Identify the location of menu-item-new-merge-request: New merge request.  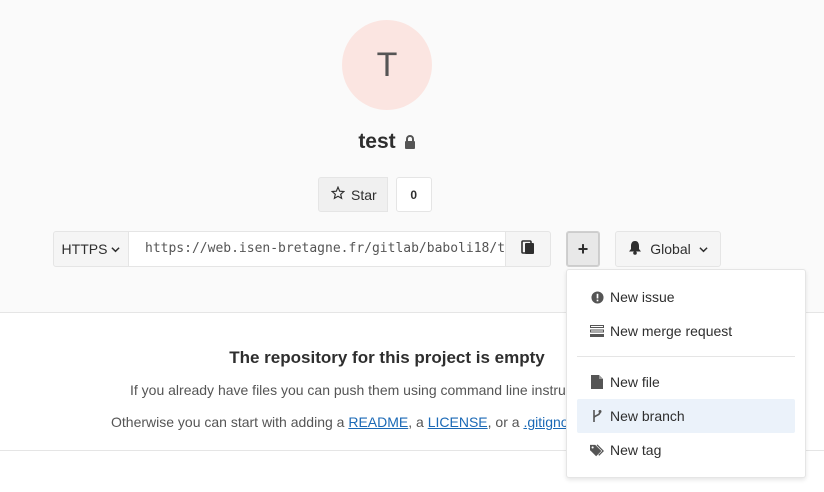
(686, 331).